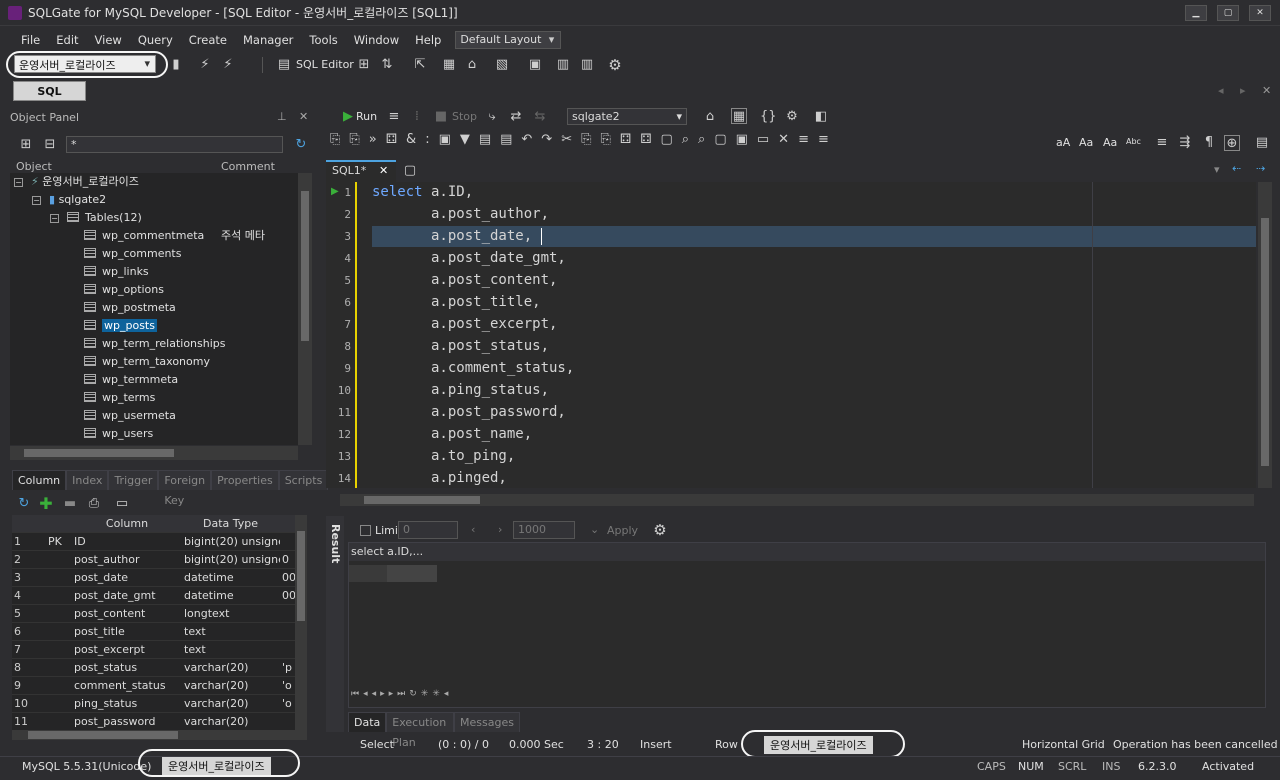 This screenshot has height=780, width=1280. I want to click on document-tab: SQL Editor1, so click(49, 99).